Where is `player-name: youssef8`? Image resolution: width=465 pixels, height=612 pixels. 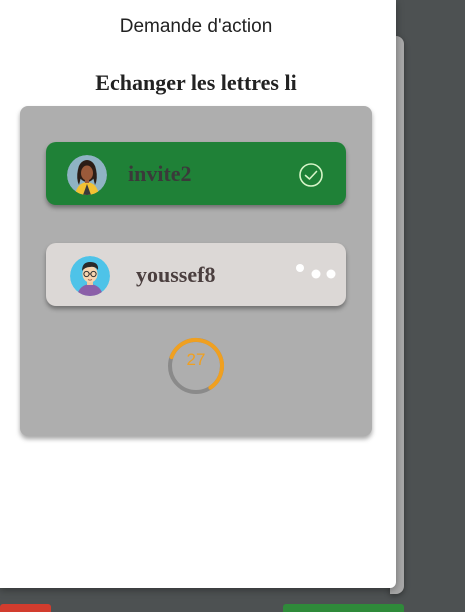 player-name: youssef8 is located at coordinates (176, 274).